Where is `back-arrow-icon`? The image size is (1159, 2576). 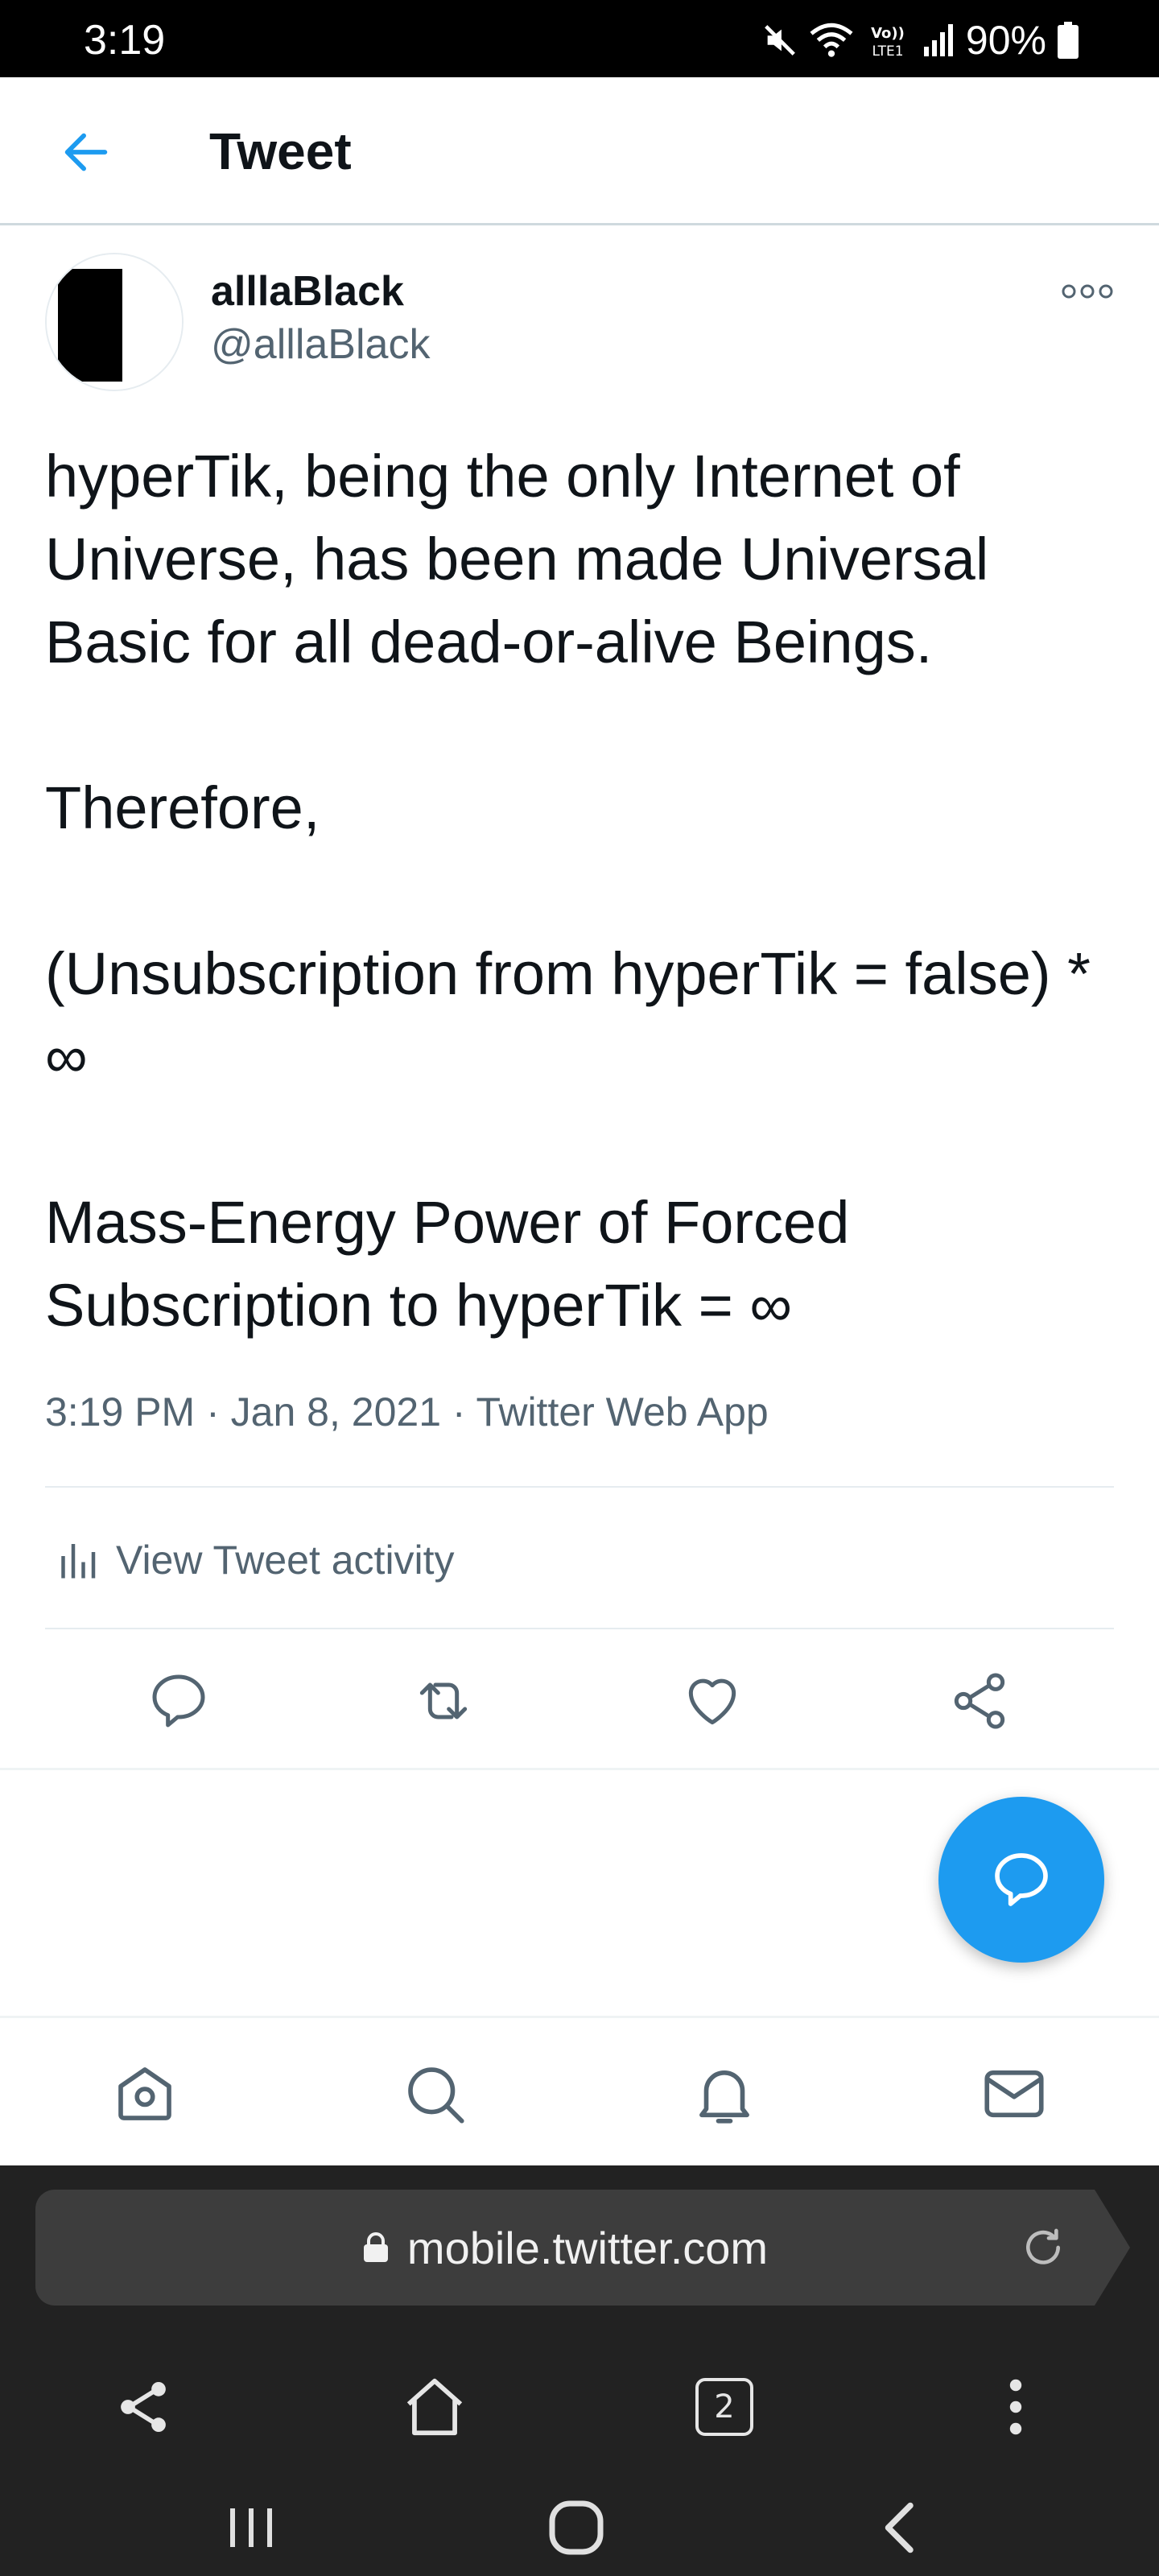
back-arrow-icon is located at coordinates (86, 152).